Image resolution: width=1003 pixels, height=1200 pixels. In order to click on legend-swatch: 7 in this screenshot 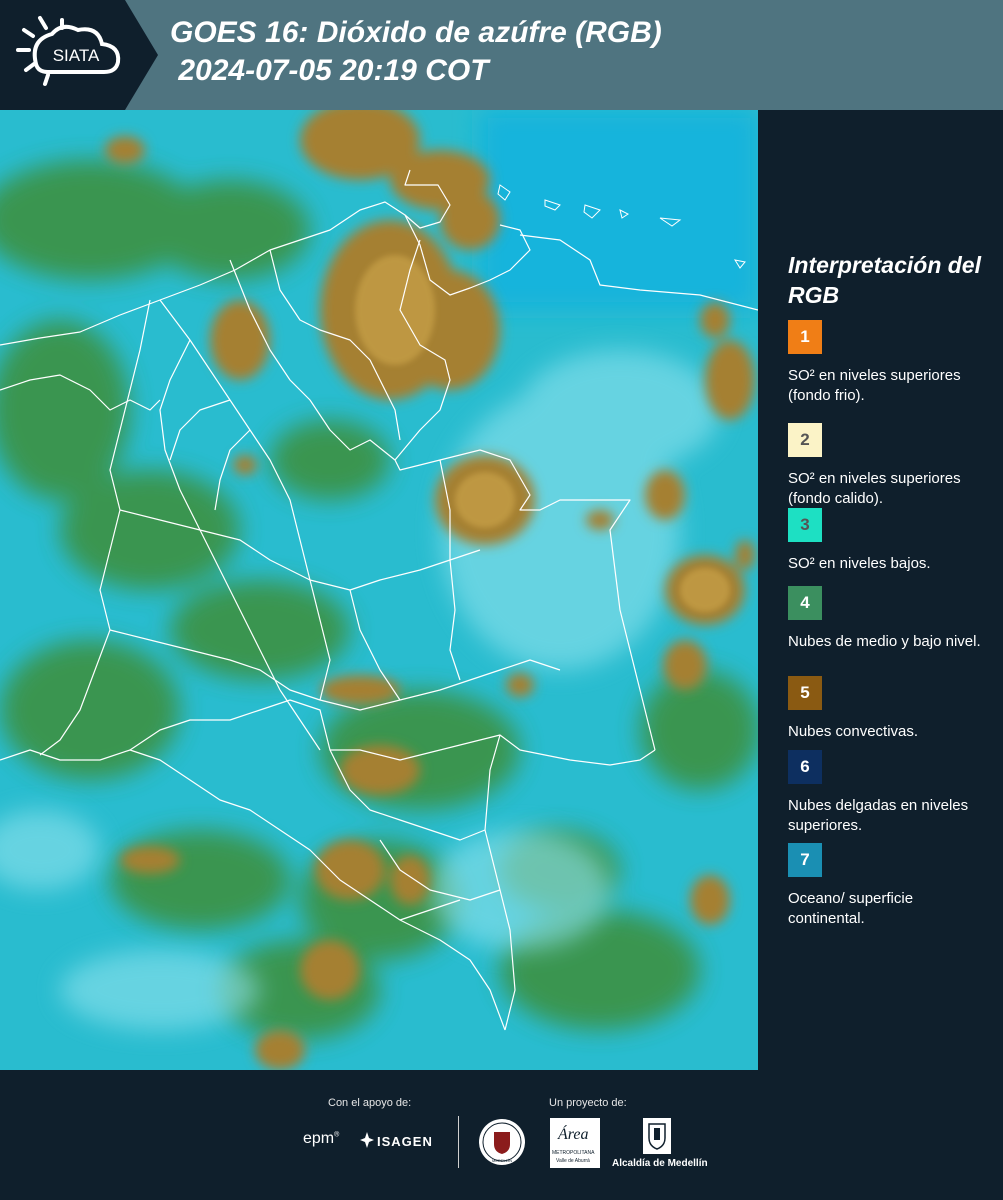, I will do `click(805, 860)`.